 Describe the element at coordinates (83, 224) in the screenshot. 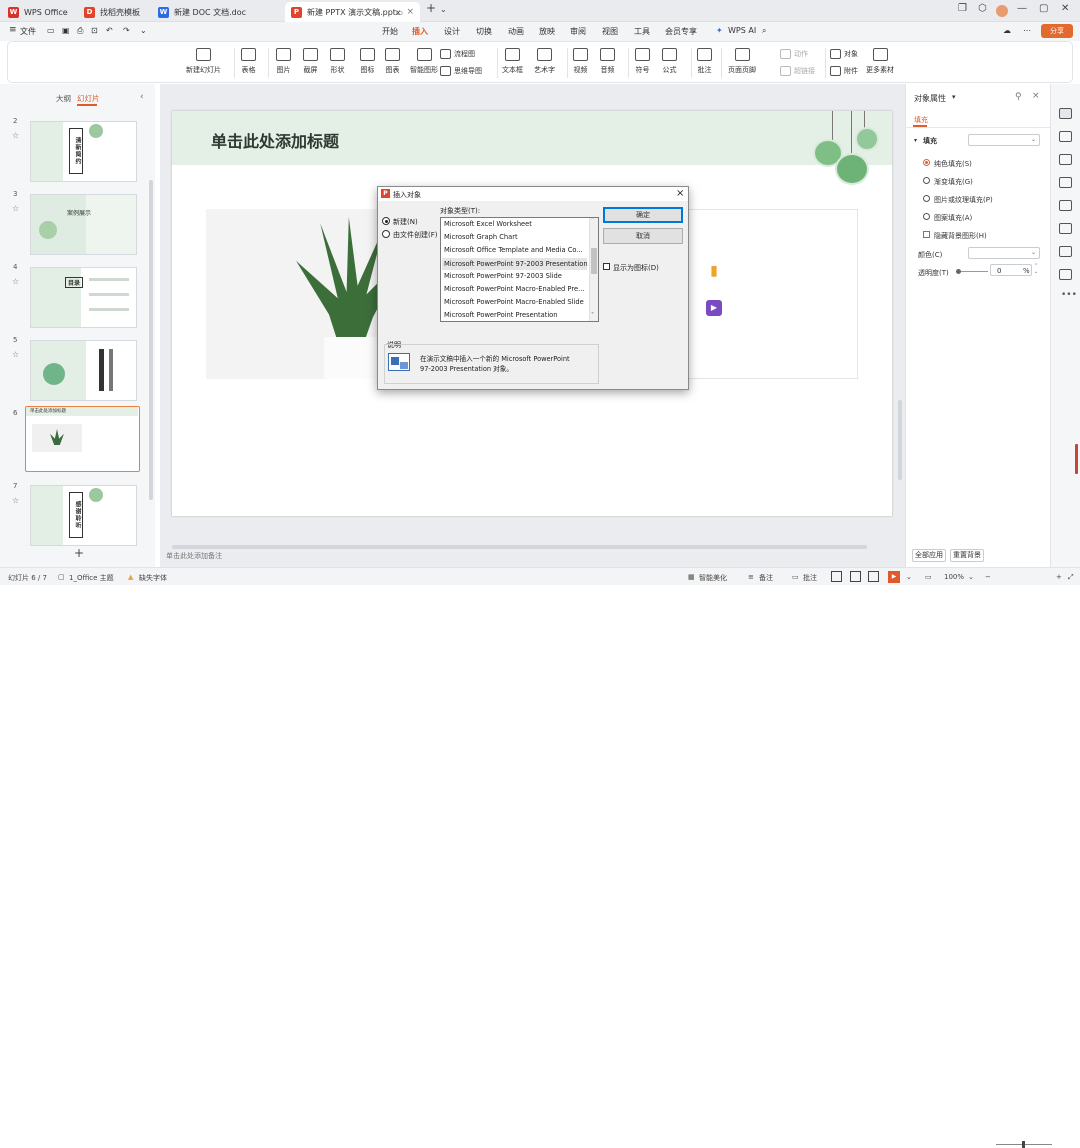

I see `slide-thumb-3: 案例展示` at that location.